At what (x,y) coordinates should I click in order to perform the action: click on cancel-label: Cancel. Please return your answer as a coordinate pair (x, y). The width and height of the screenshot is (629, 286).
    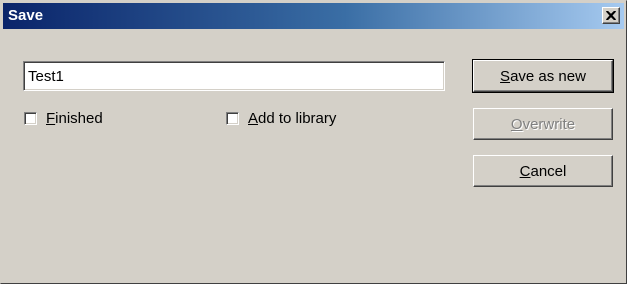
    Looking at the image, I should click on (543, 171).